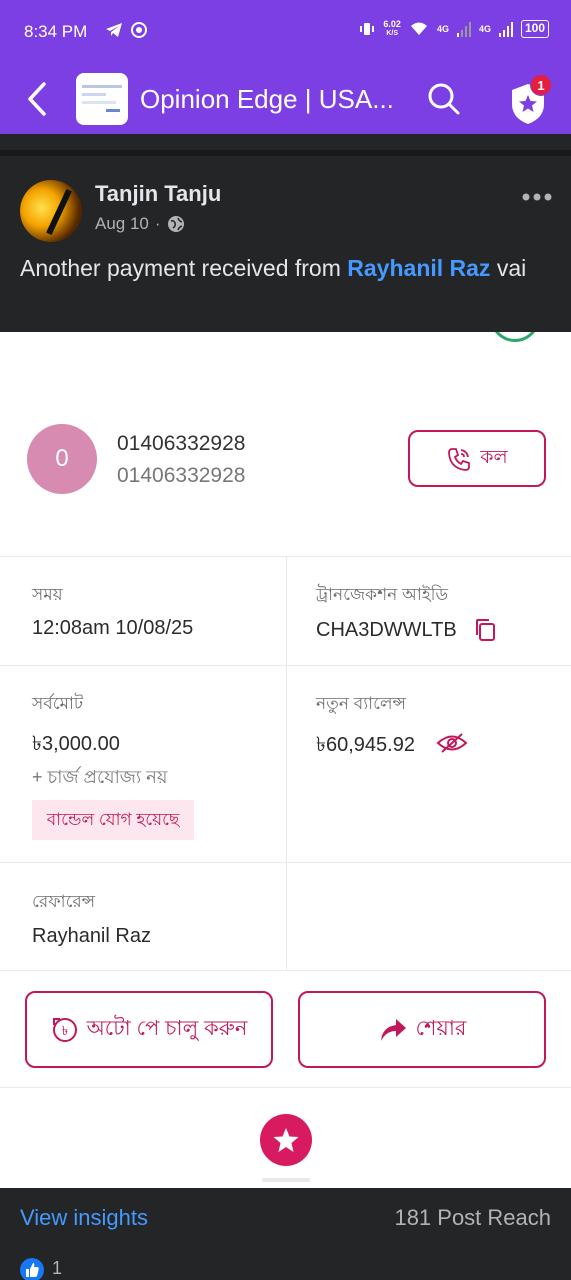 This screenshot has height=1280, width=571. What do you see at coordinates (139, 30) in the screenshot?
I see `app-notification-icon` at bounding box center [139, 30].